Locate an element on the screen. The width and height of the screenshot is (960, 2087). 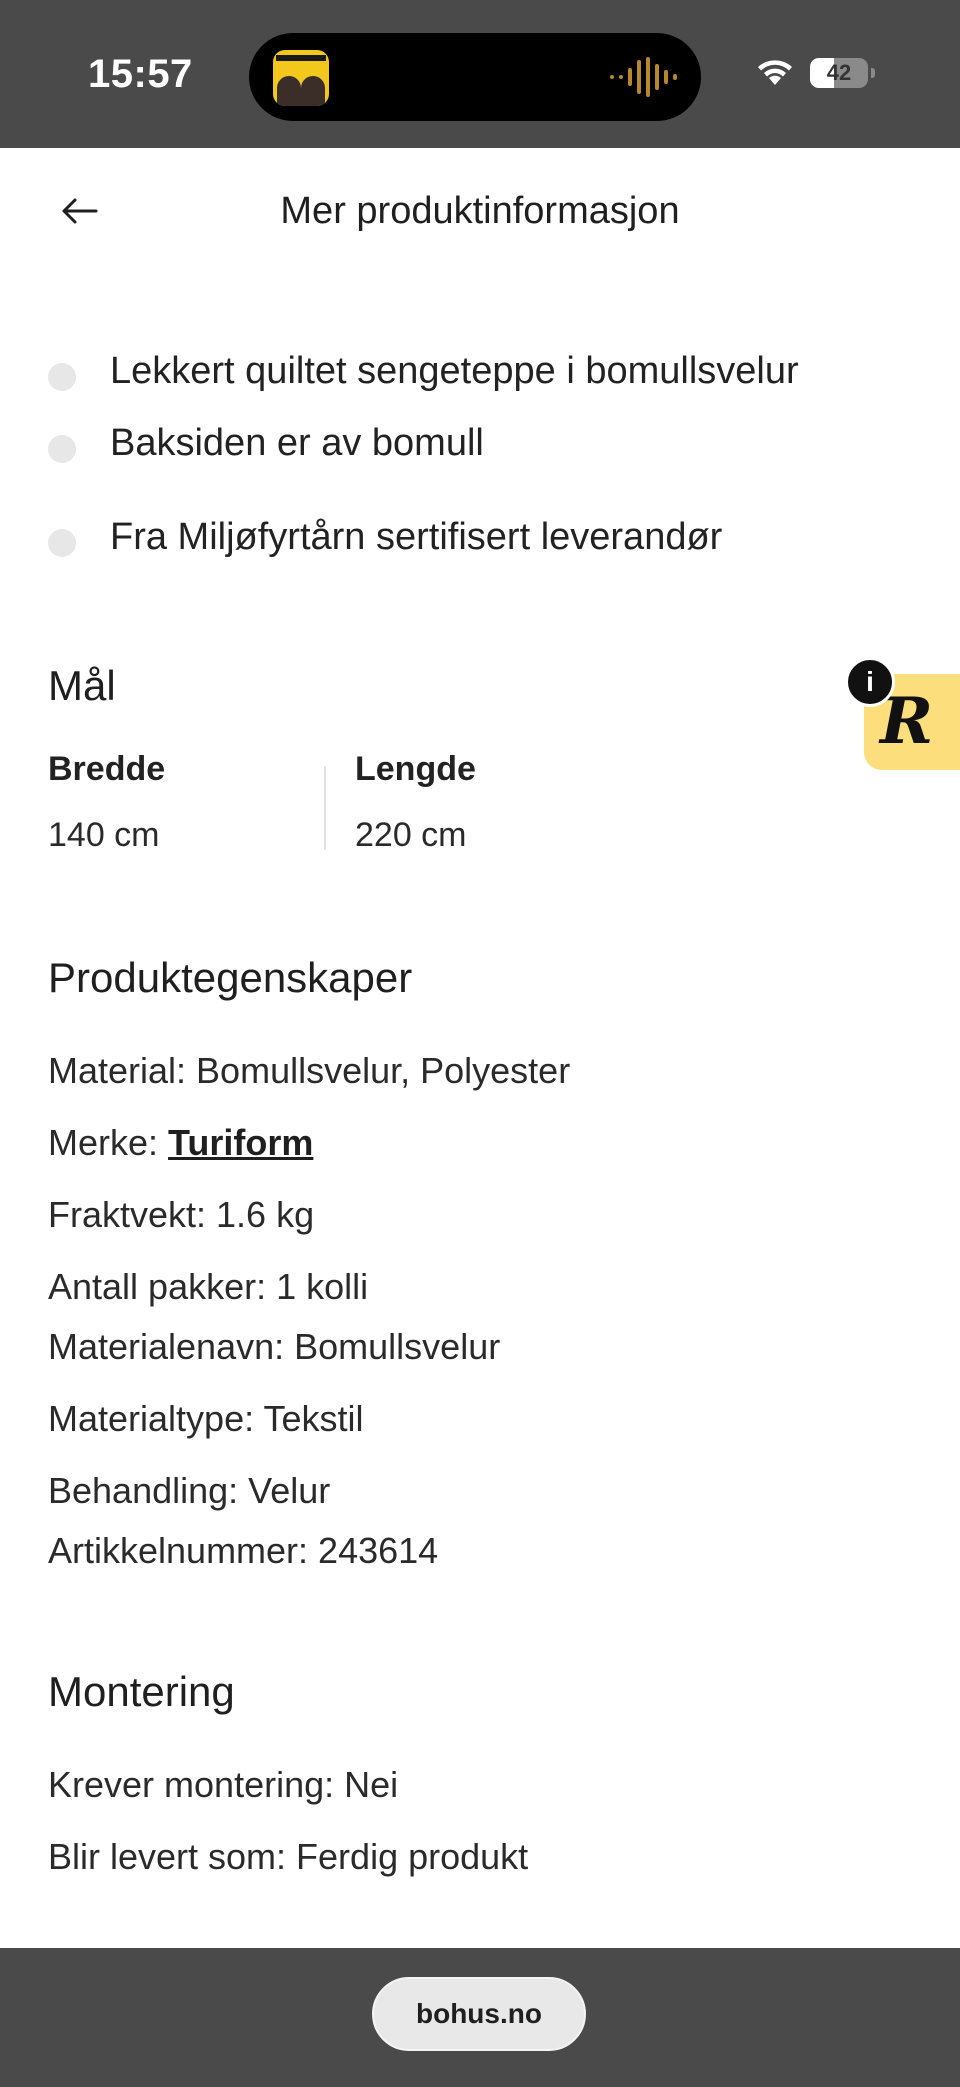
material-type-line: Materialtype: Tekstil is located at coordinates (206, 1418).